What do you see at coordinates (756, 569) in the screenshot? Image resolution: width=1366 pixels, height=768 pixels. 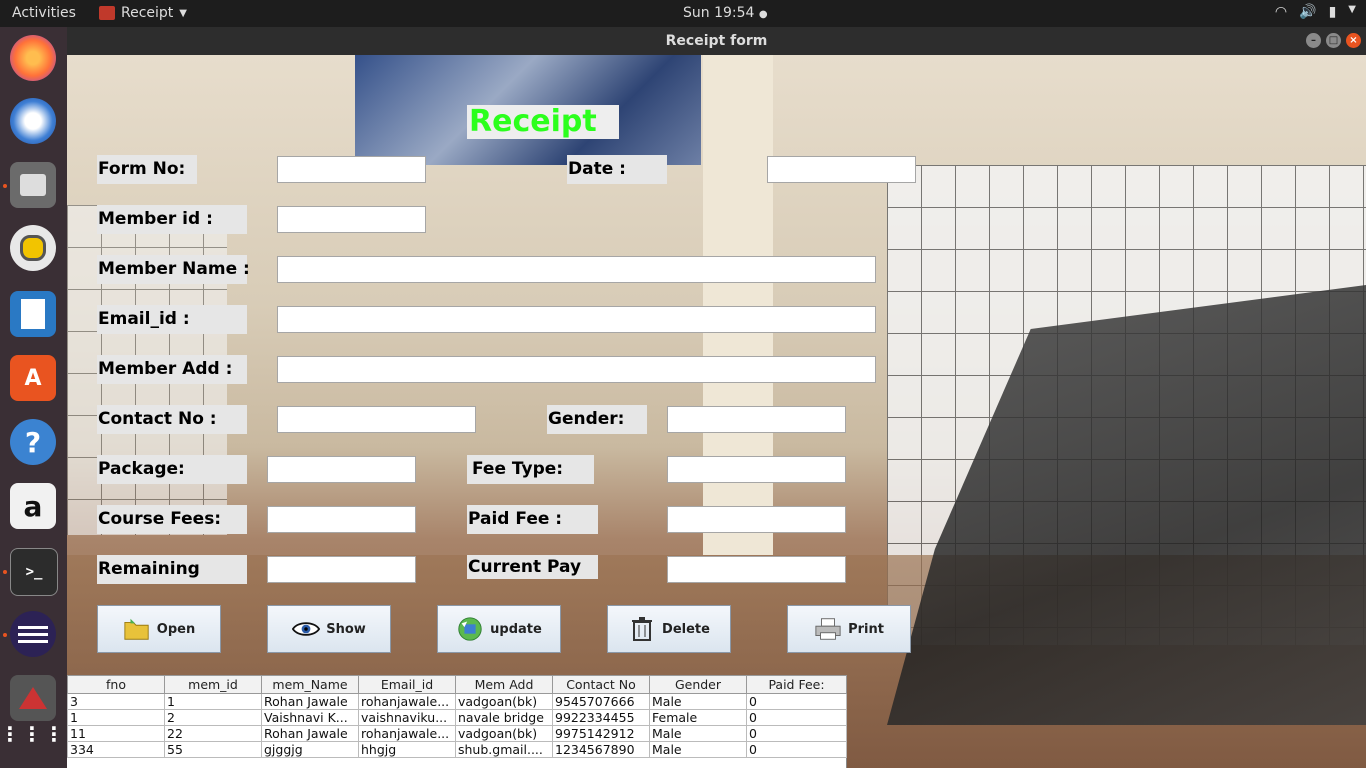 I see `current-pay-field` at bounding box center [756, 569].